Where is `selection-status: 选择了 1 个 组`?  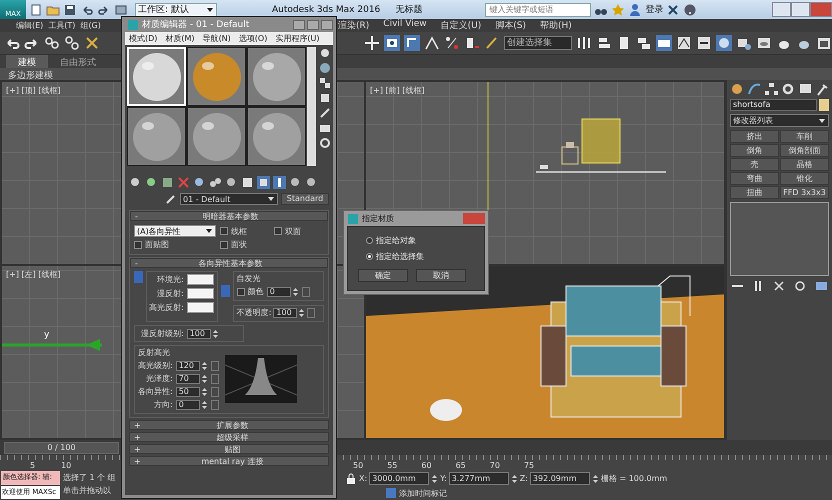 selection-status: 选择了 1 个 组 is located at coordinates (90, 477).